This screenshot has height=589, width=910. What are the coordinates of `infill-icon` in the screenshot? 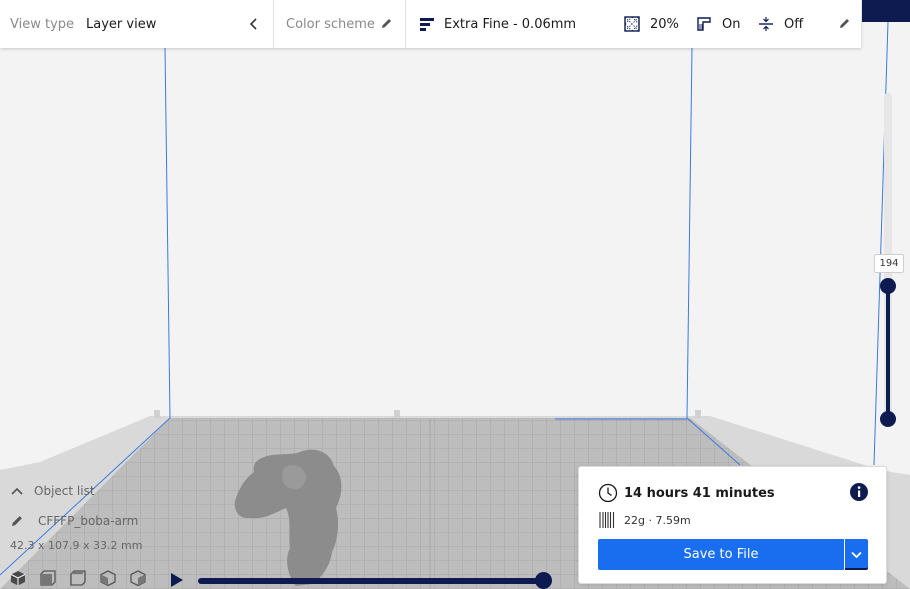 It's located at (632, 24).